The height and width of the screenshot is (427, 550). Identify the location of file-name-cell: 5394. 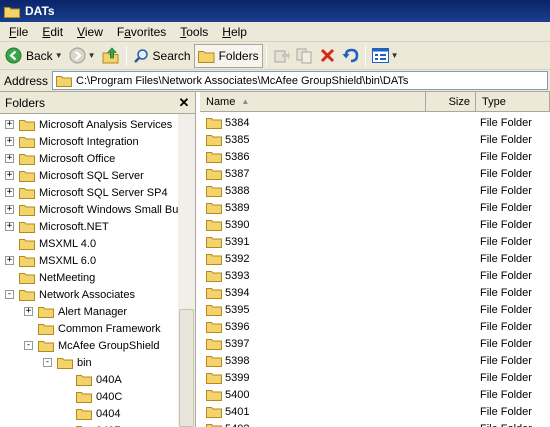
(227, 292).